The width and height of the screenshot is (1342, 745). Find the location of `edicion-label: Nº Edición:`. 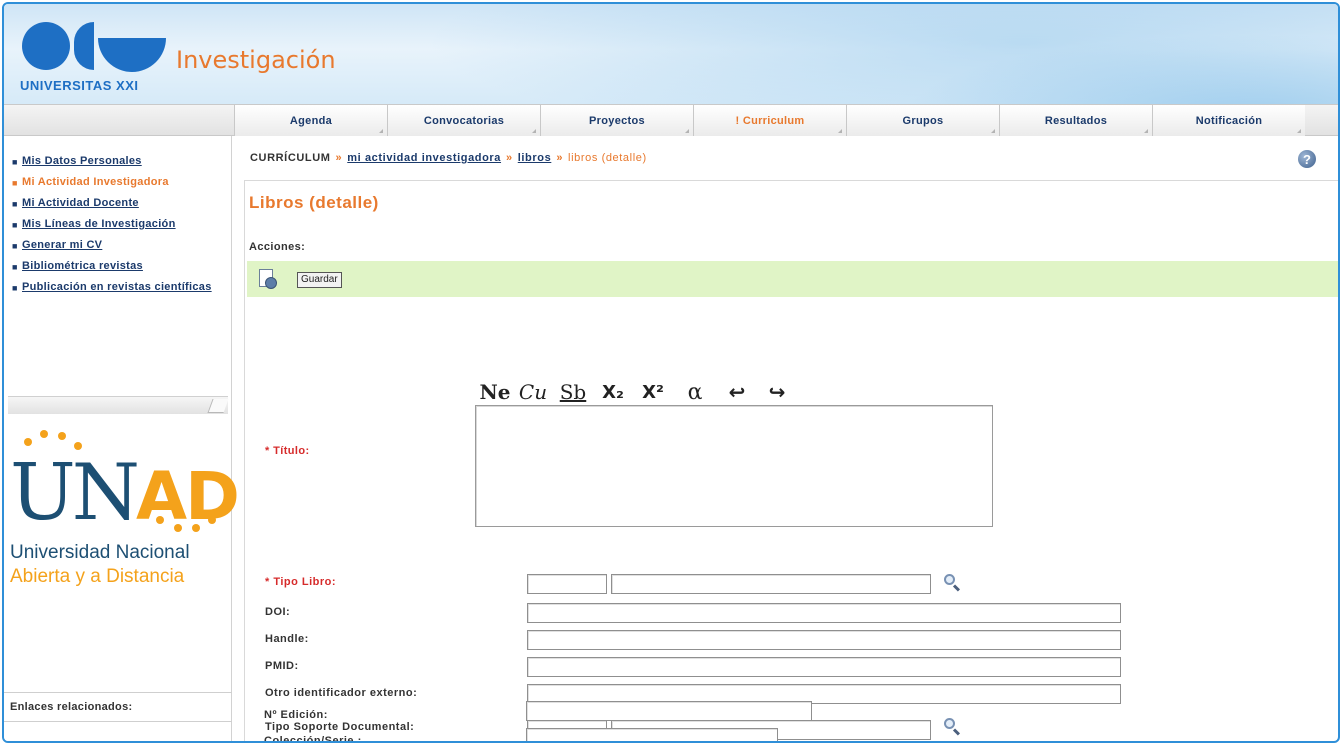

edicion-label: Nº Edición: is located at coordinates (296, 715).